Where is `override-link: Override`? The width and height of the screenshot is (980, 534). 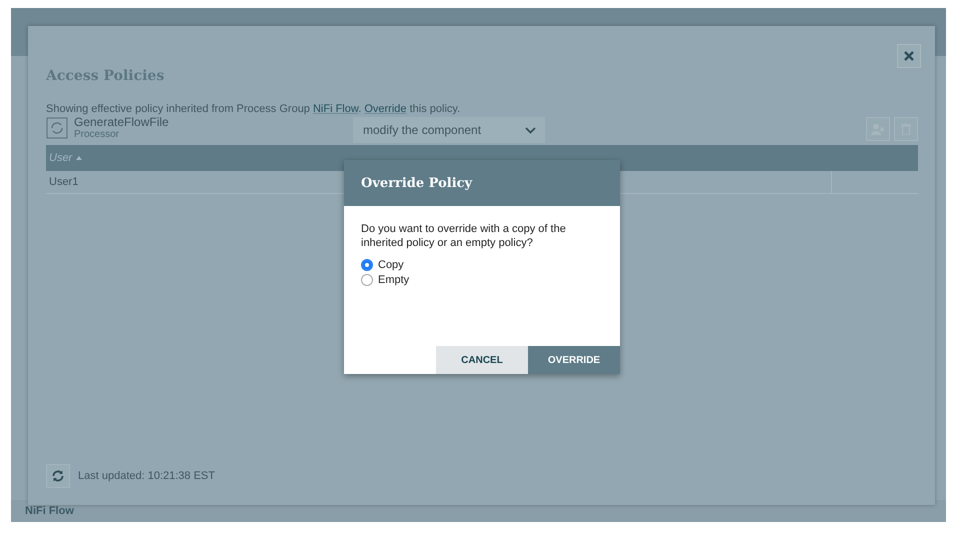 override-link: Override is located at coordinates (385, 109).